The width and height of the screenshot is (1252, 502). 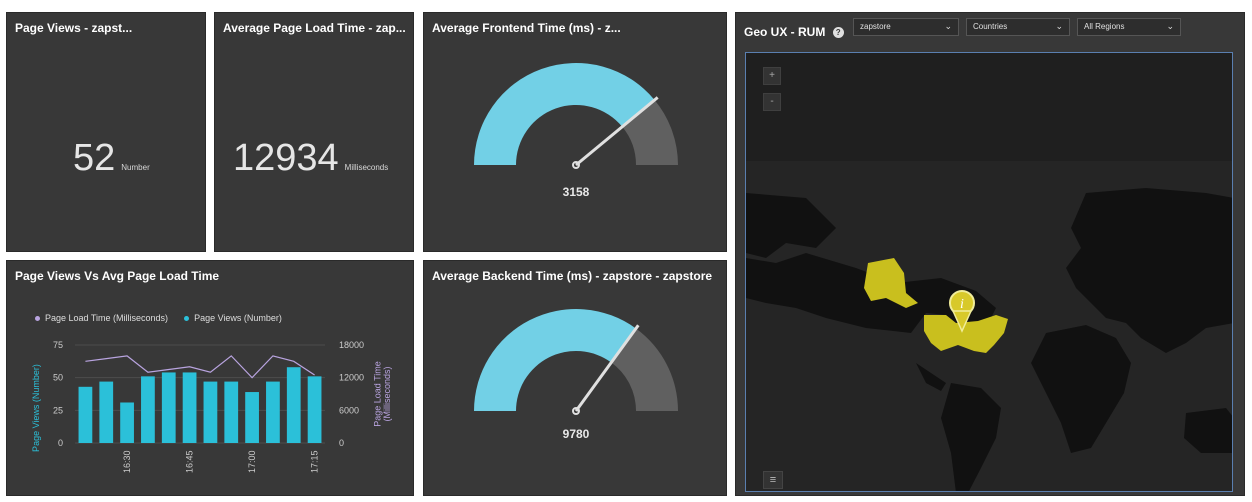 I want to click on x-tick-label: 16:45, so click(x=190, y=461).